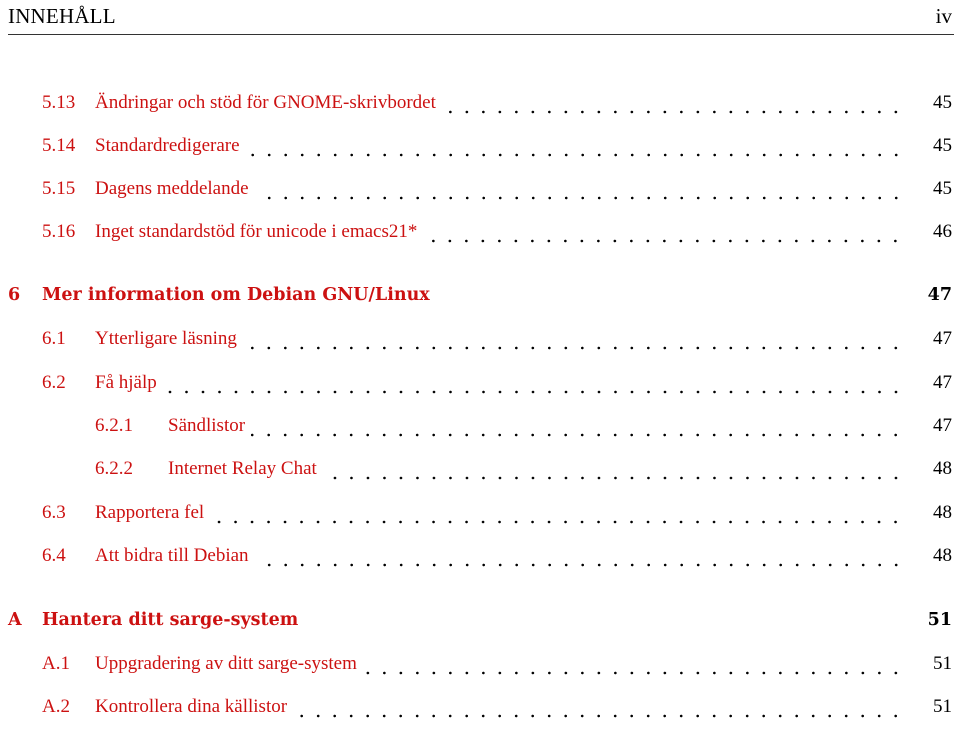  I want to click on toc-entry-title: Att bidra till Debian, so click(172, 556).